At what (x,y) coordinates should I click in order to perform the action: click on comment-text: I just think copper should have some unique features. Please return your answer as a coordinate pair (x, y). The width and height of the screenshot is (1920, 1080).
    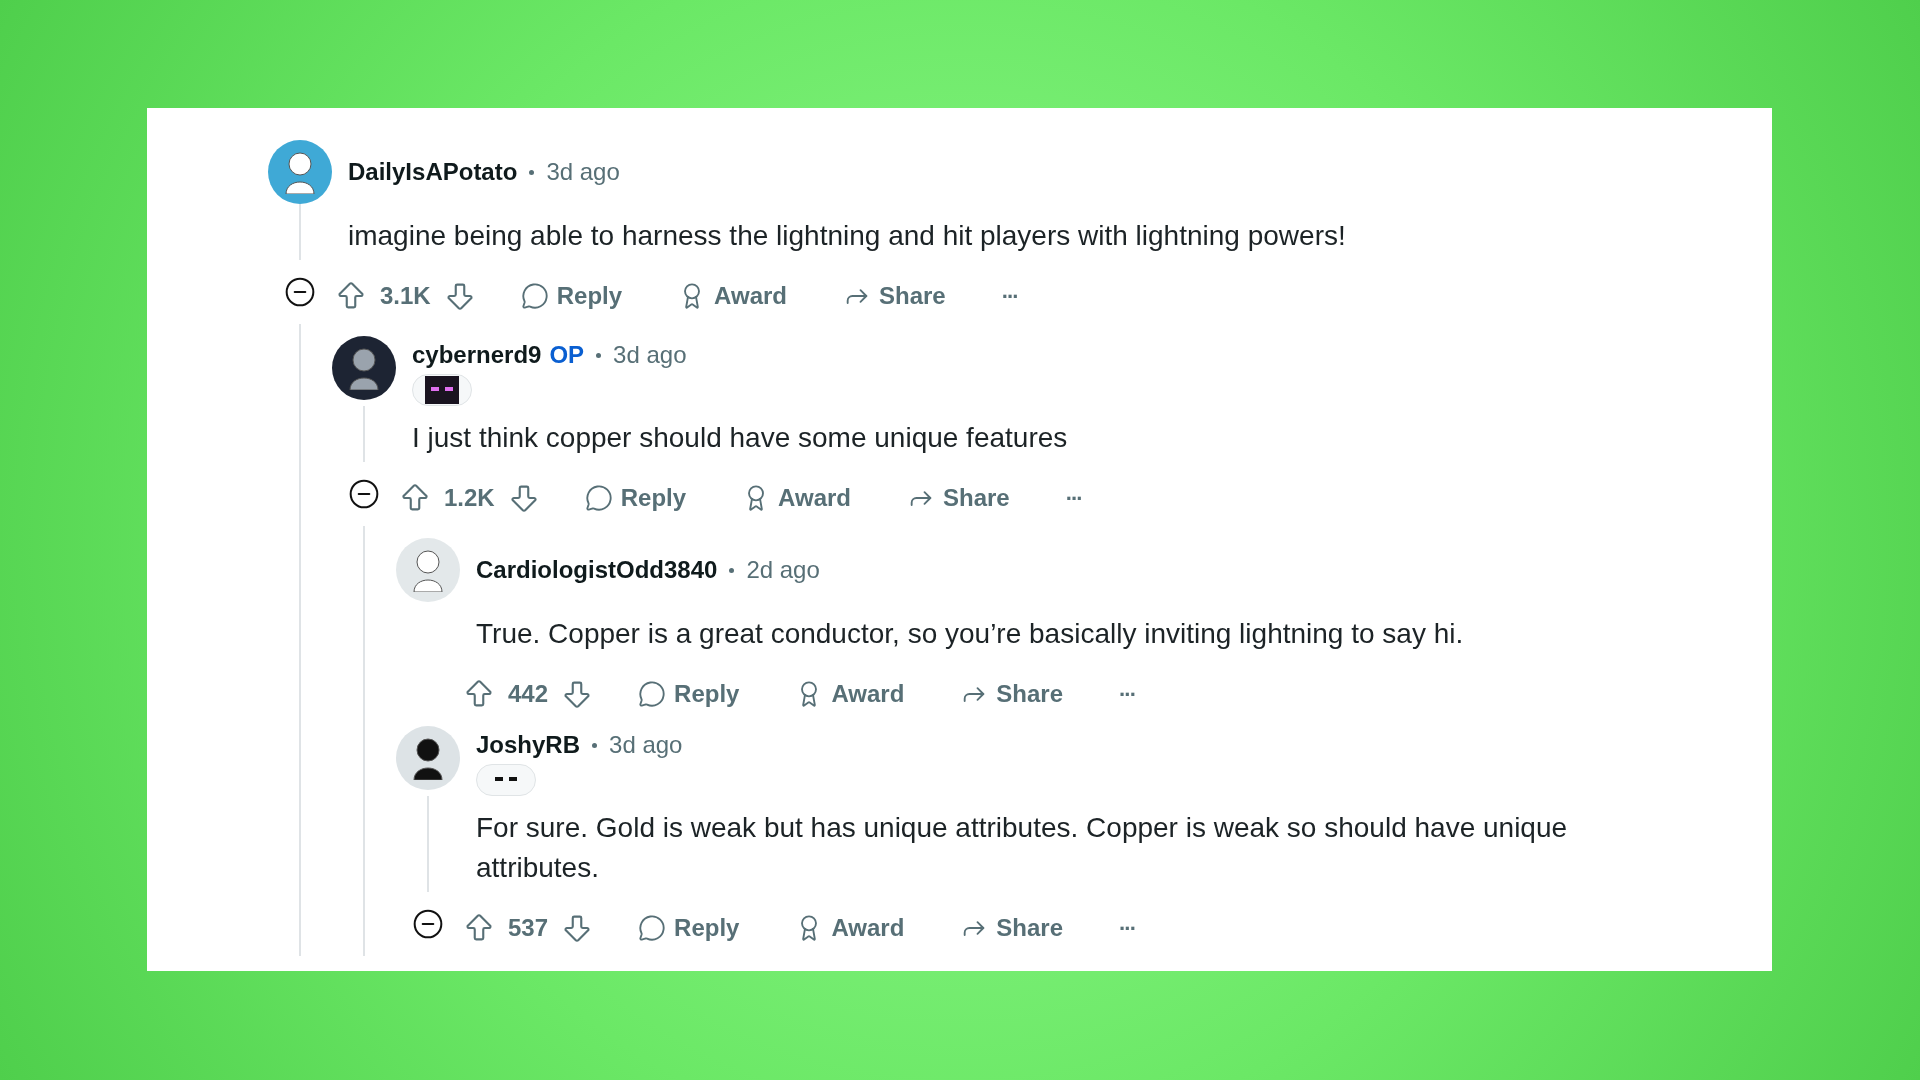
    Looking at the image, I should click on (740, 438).